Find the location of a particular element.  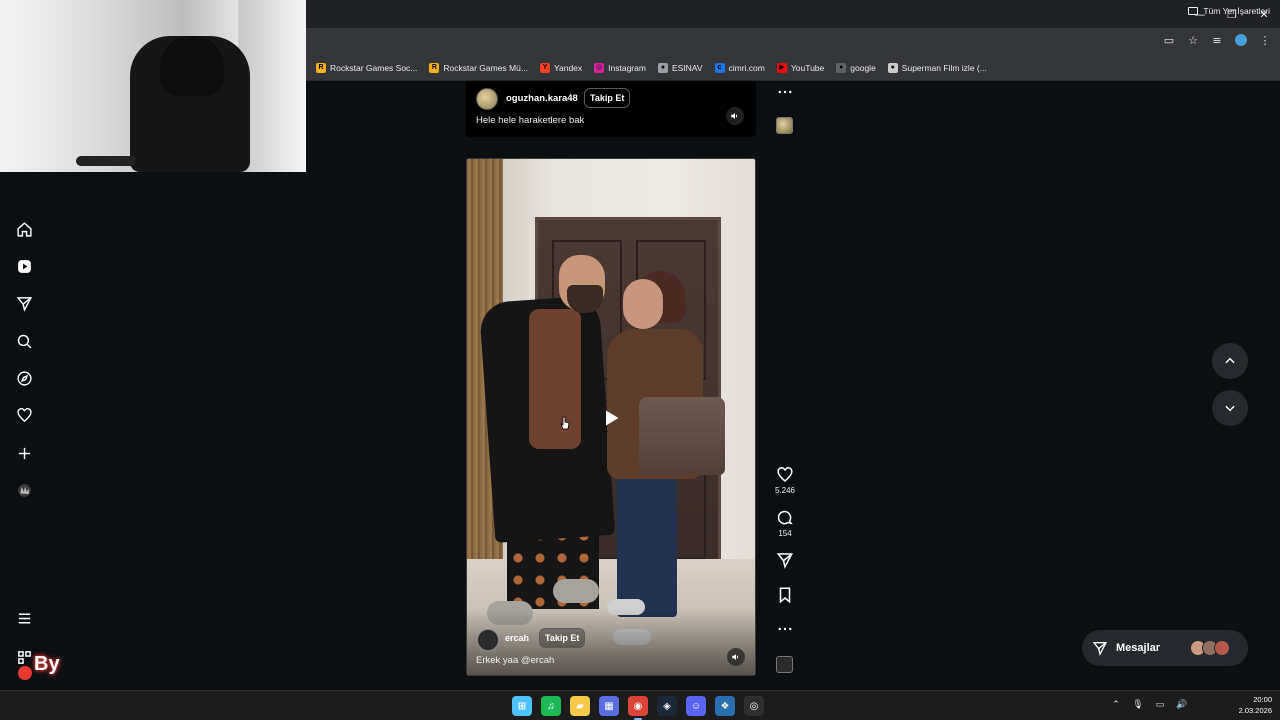

play-icon is located at coordinates (611, 418).